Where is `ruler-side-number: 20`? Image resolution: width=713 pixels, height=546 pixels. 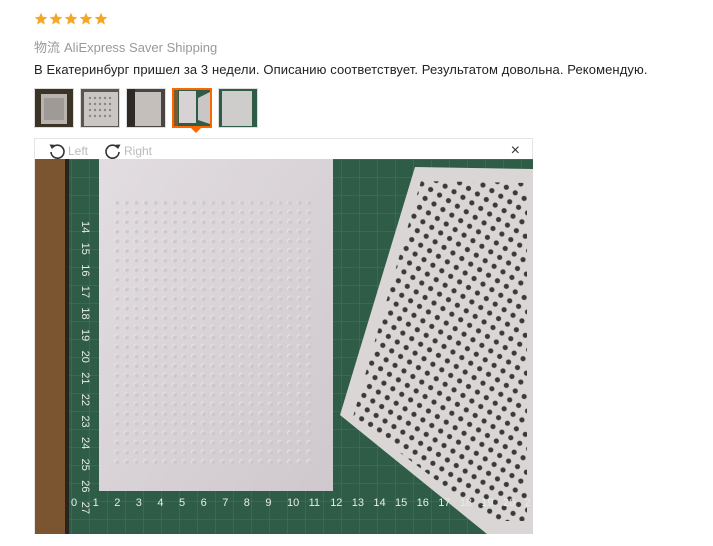
ruler-side-number: 20 is located at coordinates (85, 357).